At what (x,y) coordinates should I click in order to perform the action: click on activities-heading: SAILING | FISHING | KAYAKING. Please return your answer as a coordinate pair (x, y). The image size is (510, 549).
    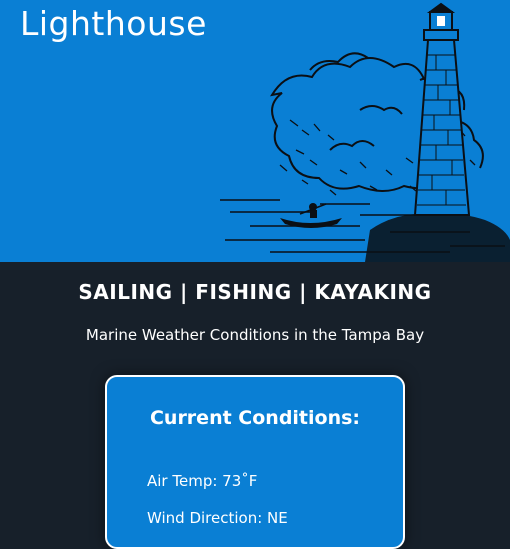
    Looking at the image, I should click on (255, 292).